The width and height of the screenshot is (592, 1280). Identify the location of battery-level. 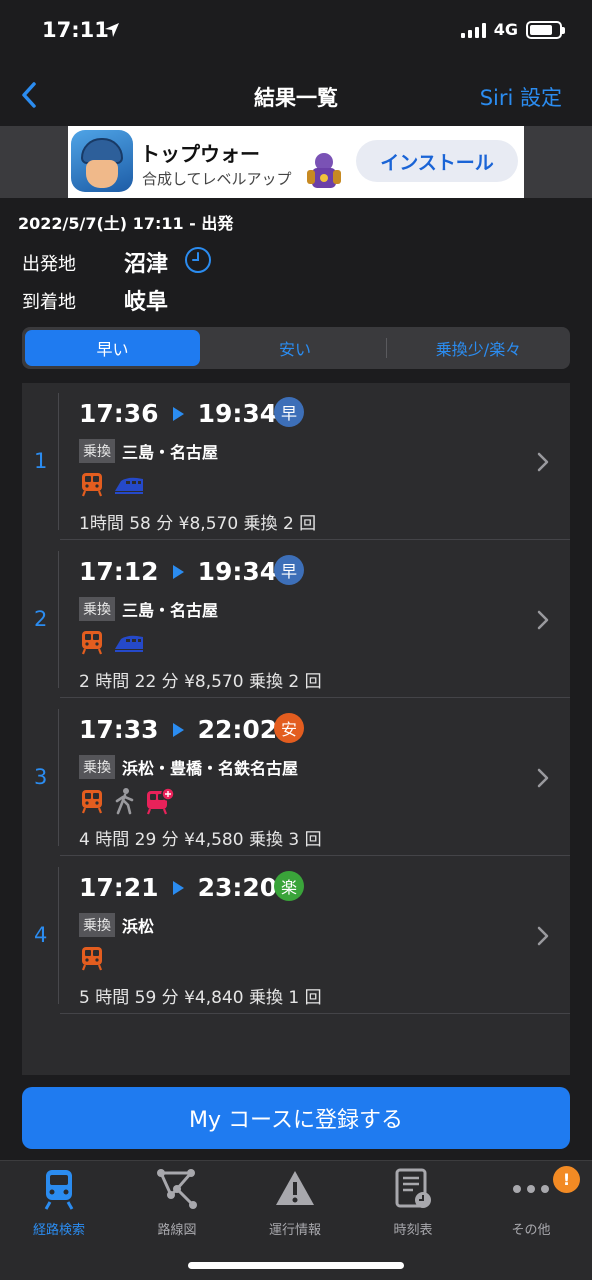
(541, 29).